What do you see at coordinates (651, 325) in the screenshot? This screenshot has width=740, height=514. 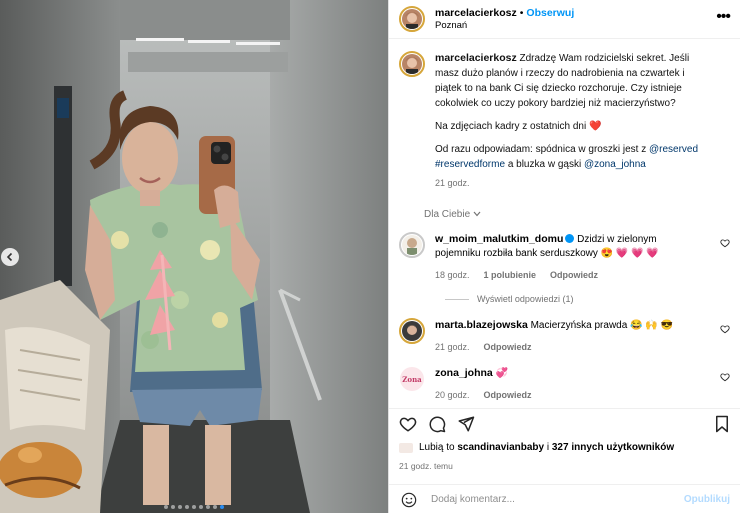 I see `comment-emoji: 😂 🙌 😎` at bounding box center [651, 325].